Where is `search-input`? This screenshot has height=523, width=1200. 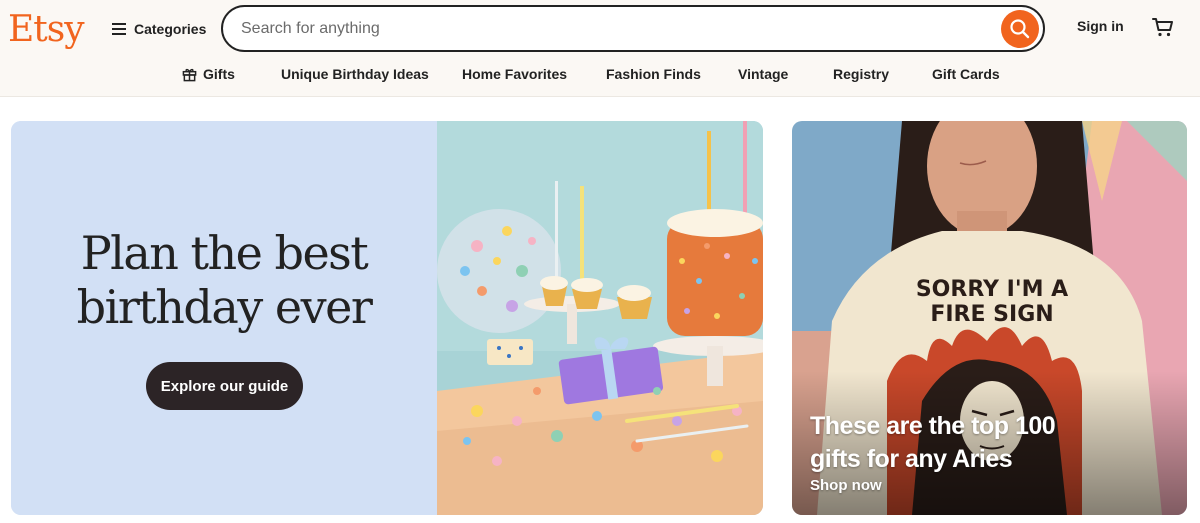
search-input is located at coordinates (611, 29).